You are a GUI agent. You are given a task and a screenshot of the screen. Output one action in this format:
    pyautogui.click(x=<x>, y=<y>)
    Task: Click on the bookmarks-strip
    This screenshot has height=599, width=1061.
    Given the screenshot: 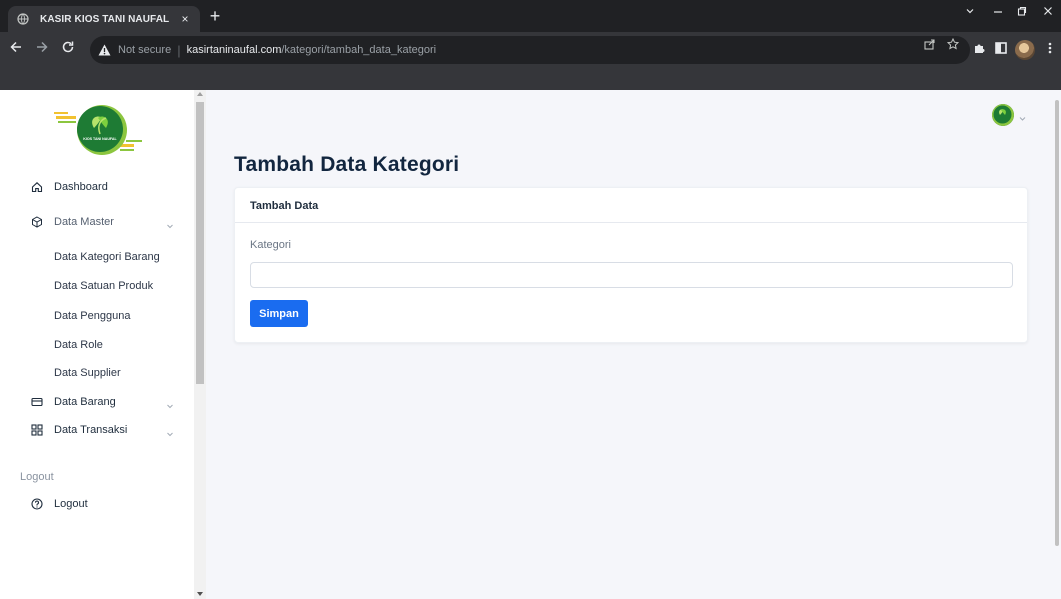 What is the action you would take?
    pyautogui.click(x=530, y=79)
    